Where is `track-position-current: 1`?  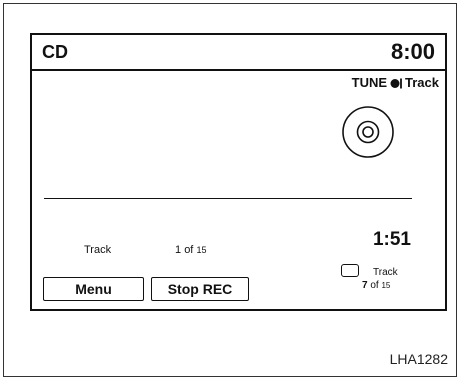
track-position-current: 1 is located at coordinates (178, 250).